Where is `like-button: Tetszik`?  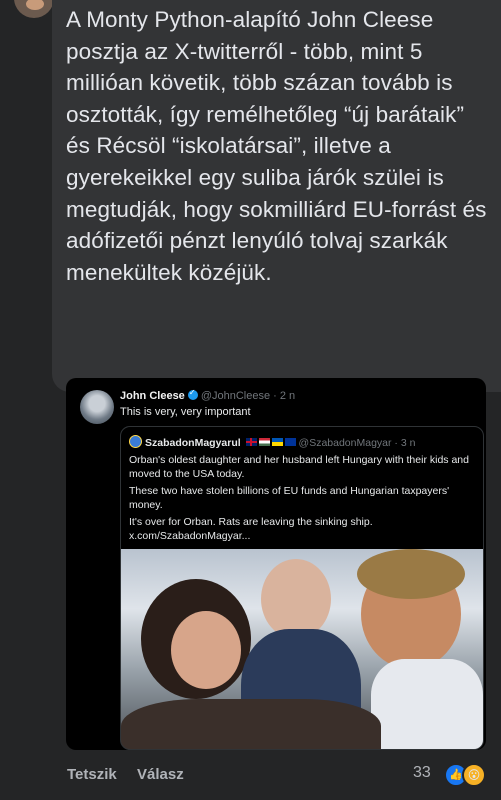
like-button: Tetszik is located at coordinates (92, 774).